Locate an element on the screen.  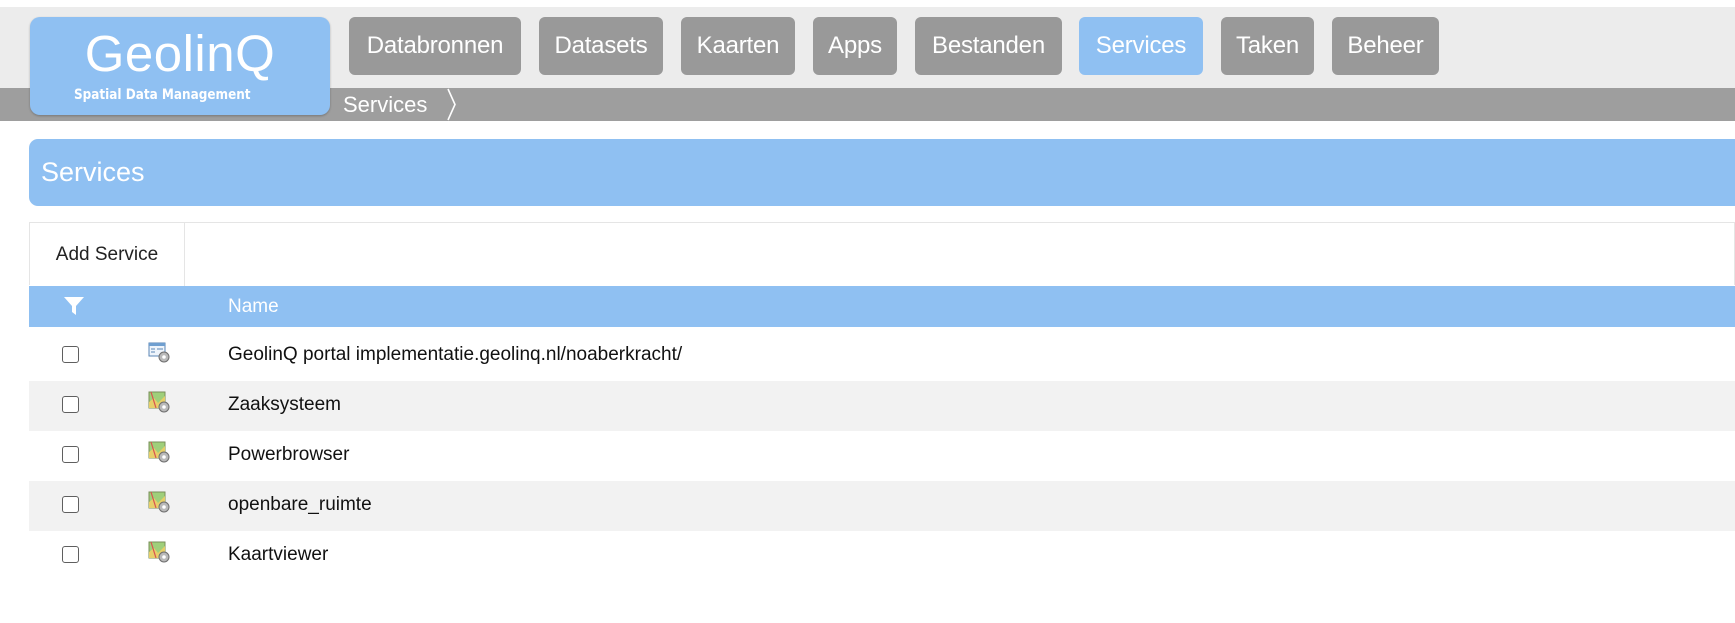
nav-tab-services: Services is located at coordinates (1141, 46).